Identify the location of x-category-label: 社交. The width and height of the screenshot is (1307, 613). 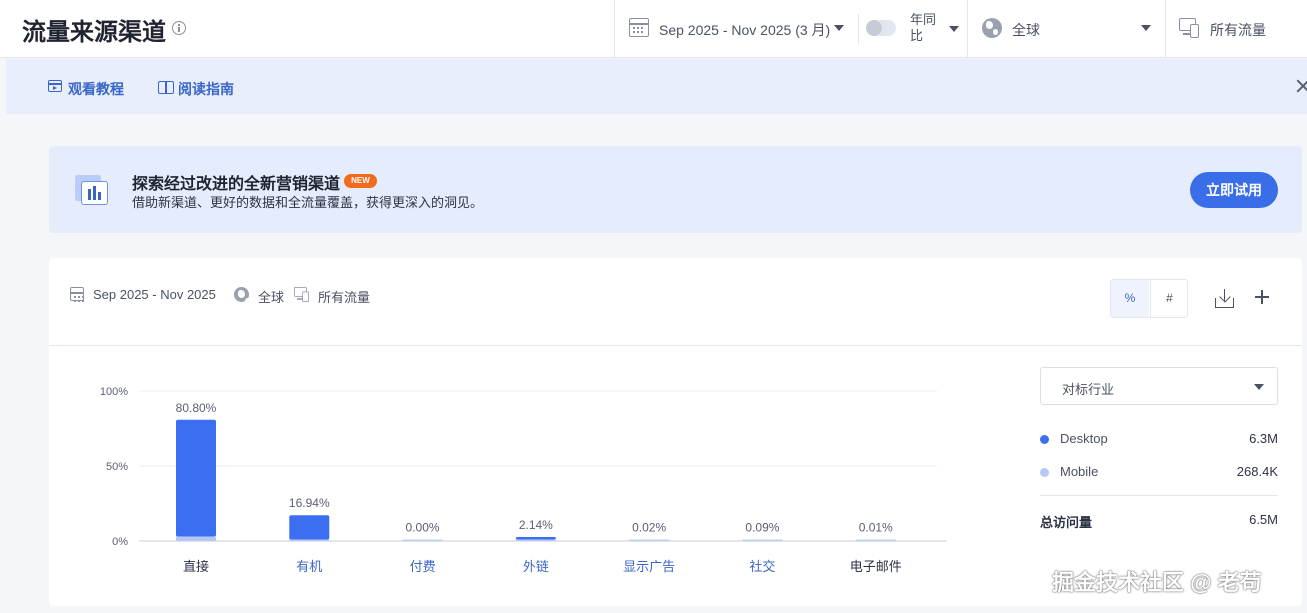
(762, 566).